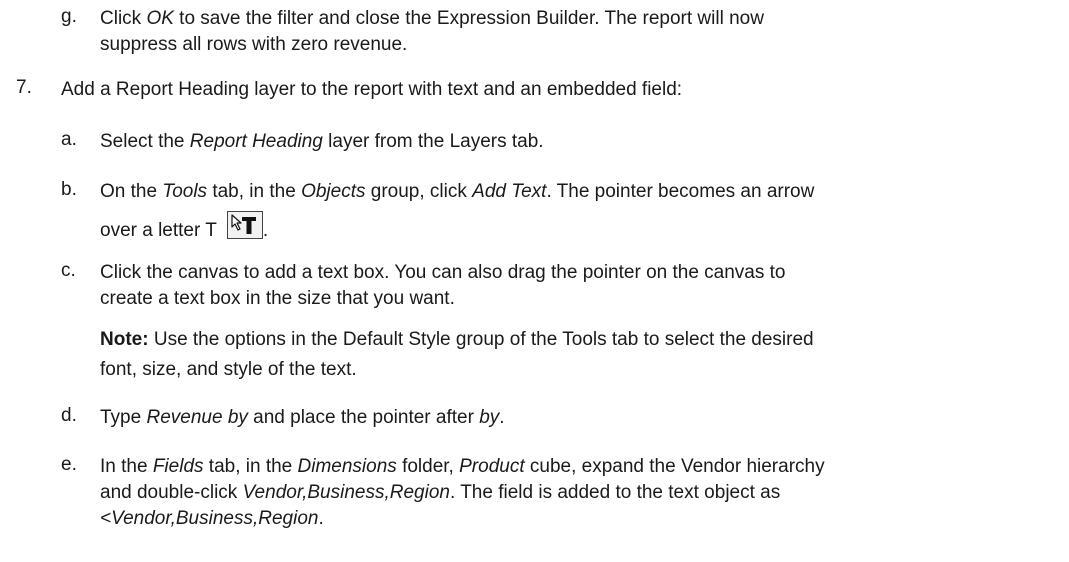 The image size is (1069, 562). I want to click on ok-button-reference: OK, so click(160, 18).